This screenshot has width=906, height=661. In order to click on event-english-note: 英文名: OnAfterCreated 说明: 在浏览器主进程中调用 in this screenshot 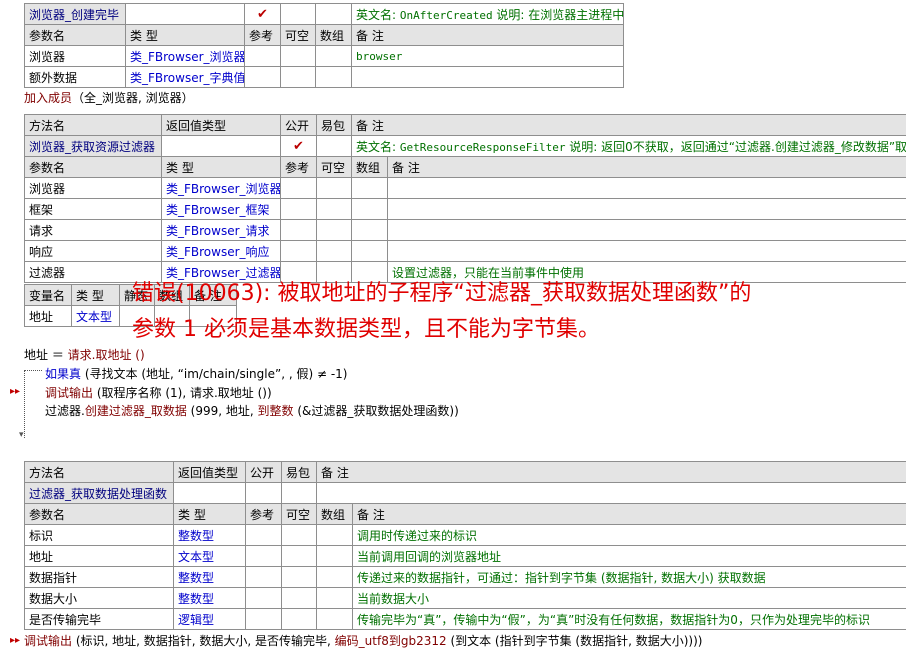, I will do `click(487, 14)`.